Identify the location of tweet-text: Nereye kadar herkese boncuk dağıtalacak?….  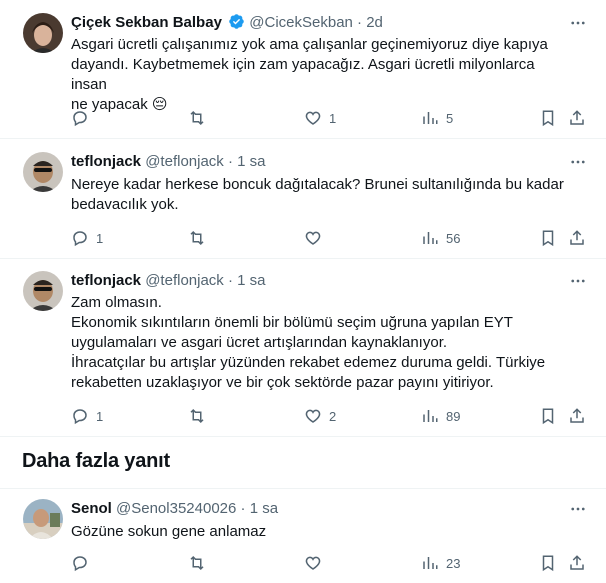
(321, 195).